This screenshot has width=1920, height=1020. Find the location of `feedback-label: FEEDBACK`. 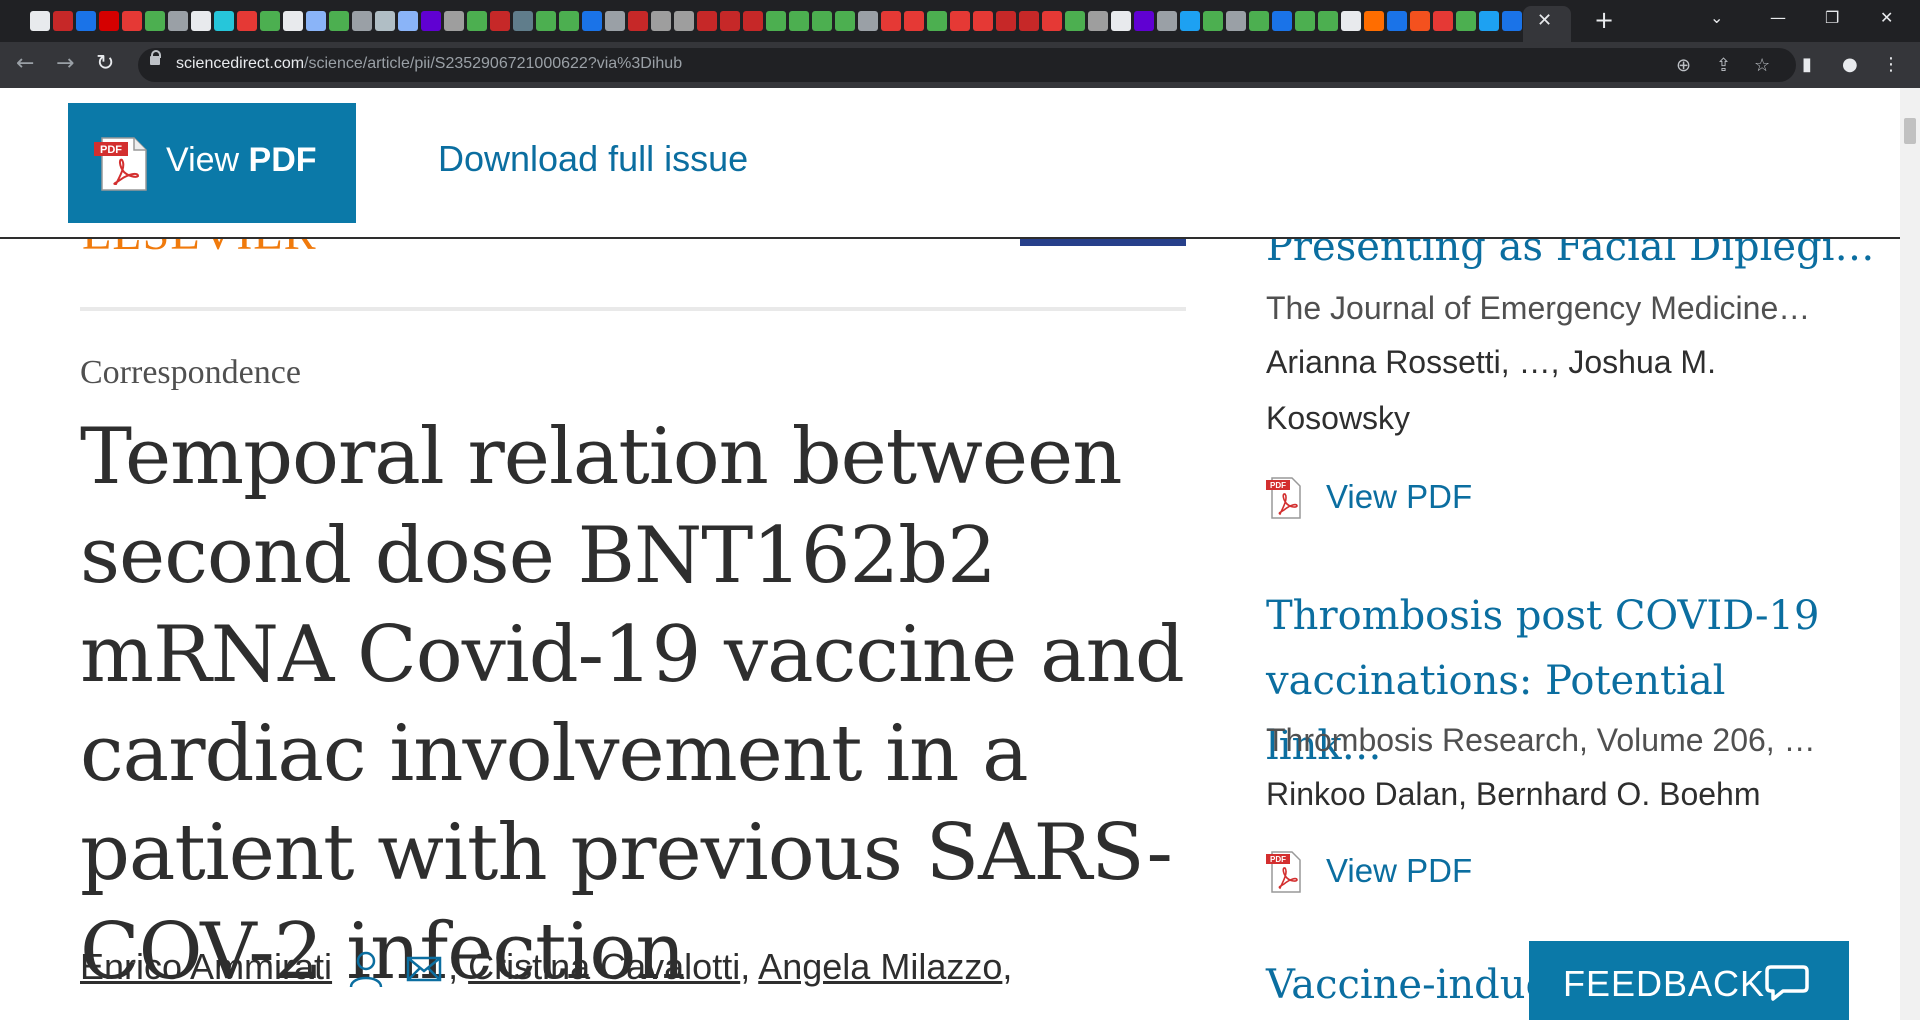

feedback-label: FEEDBACK is located at coordinates (1664, 984).